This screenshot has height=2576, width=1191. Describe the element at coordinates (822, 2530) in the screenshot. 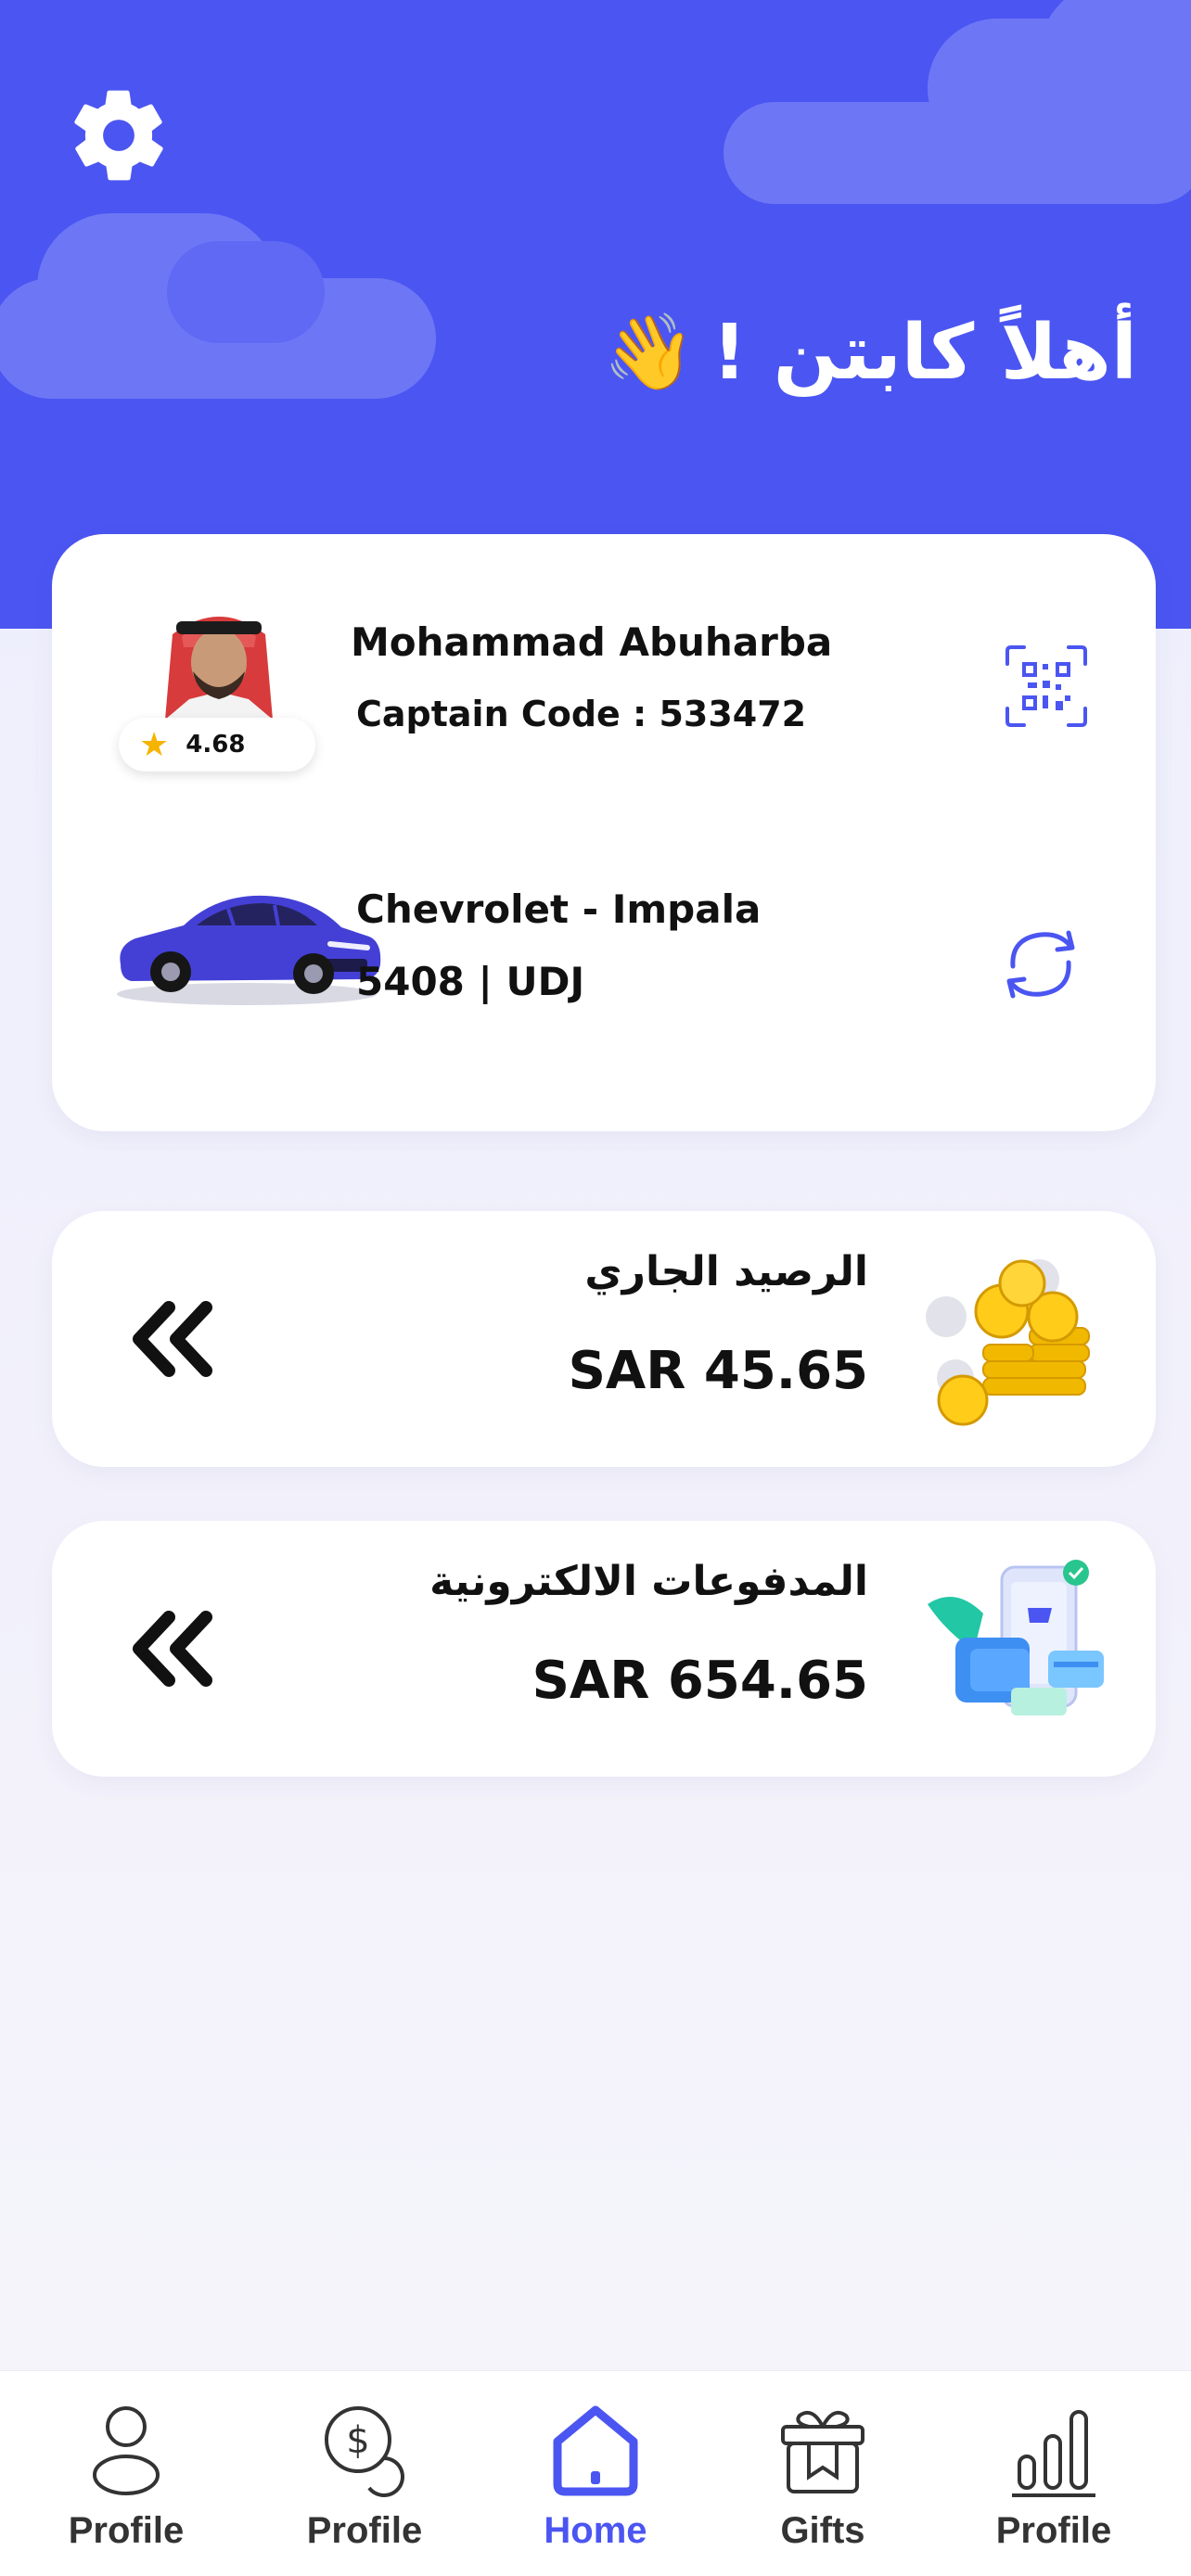

I see `nav-label: Gifts` at that location.